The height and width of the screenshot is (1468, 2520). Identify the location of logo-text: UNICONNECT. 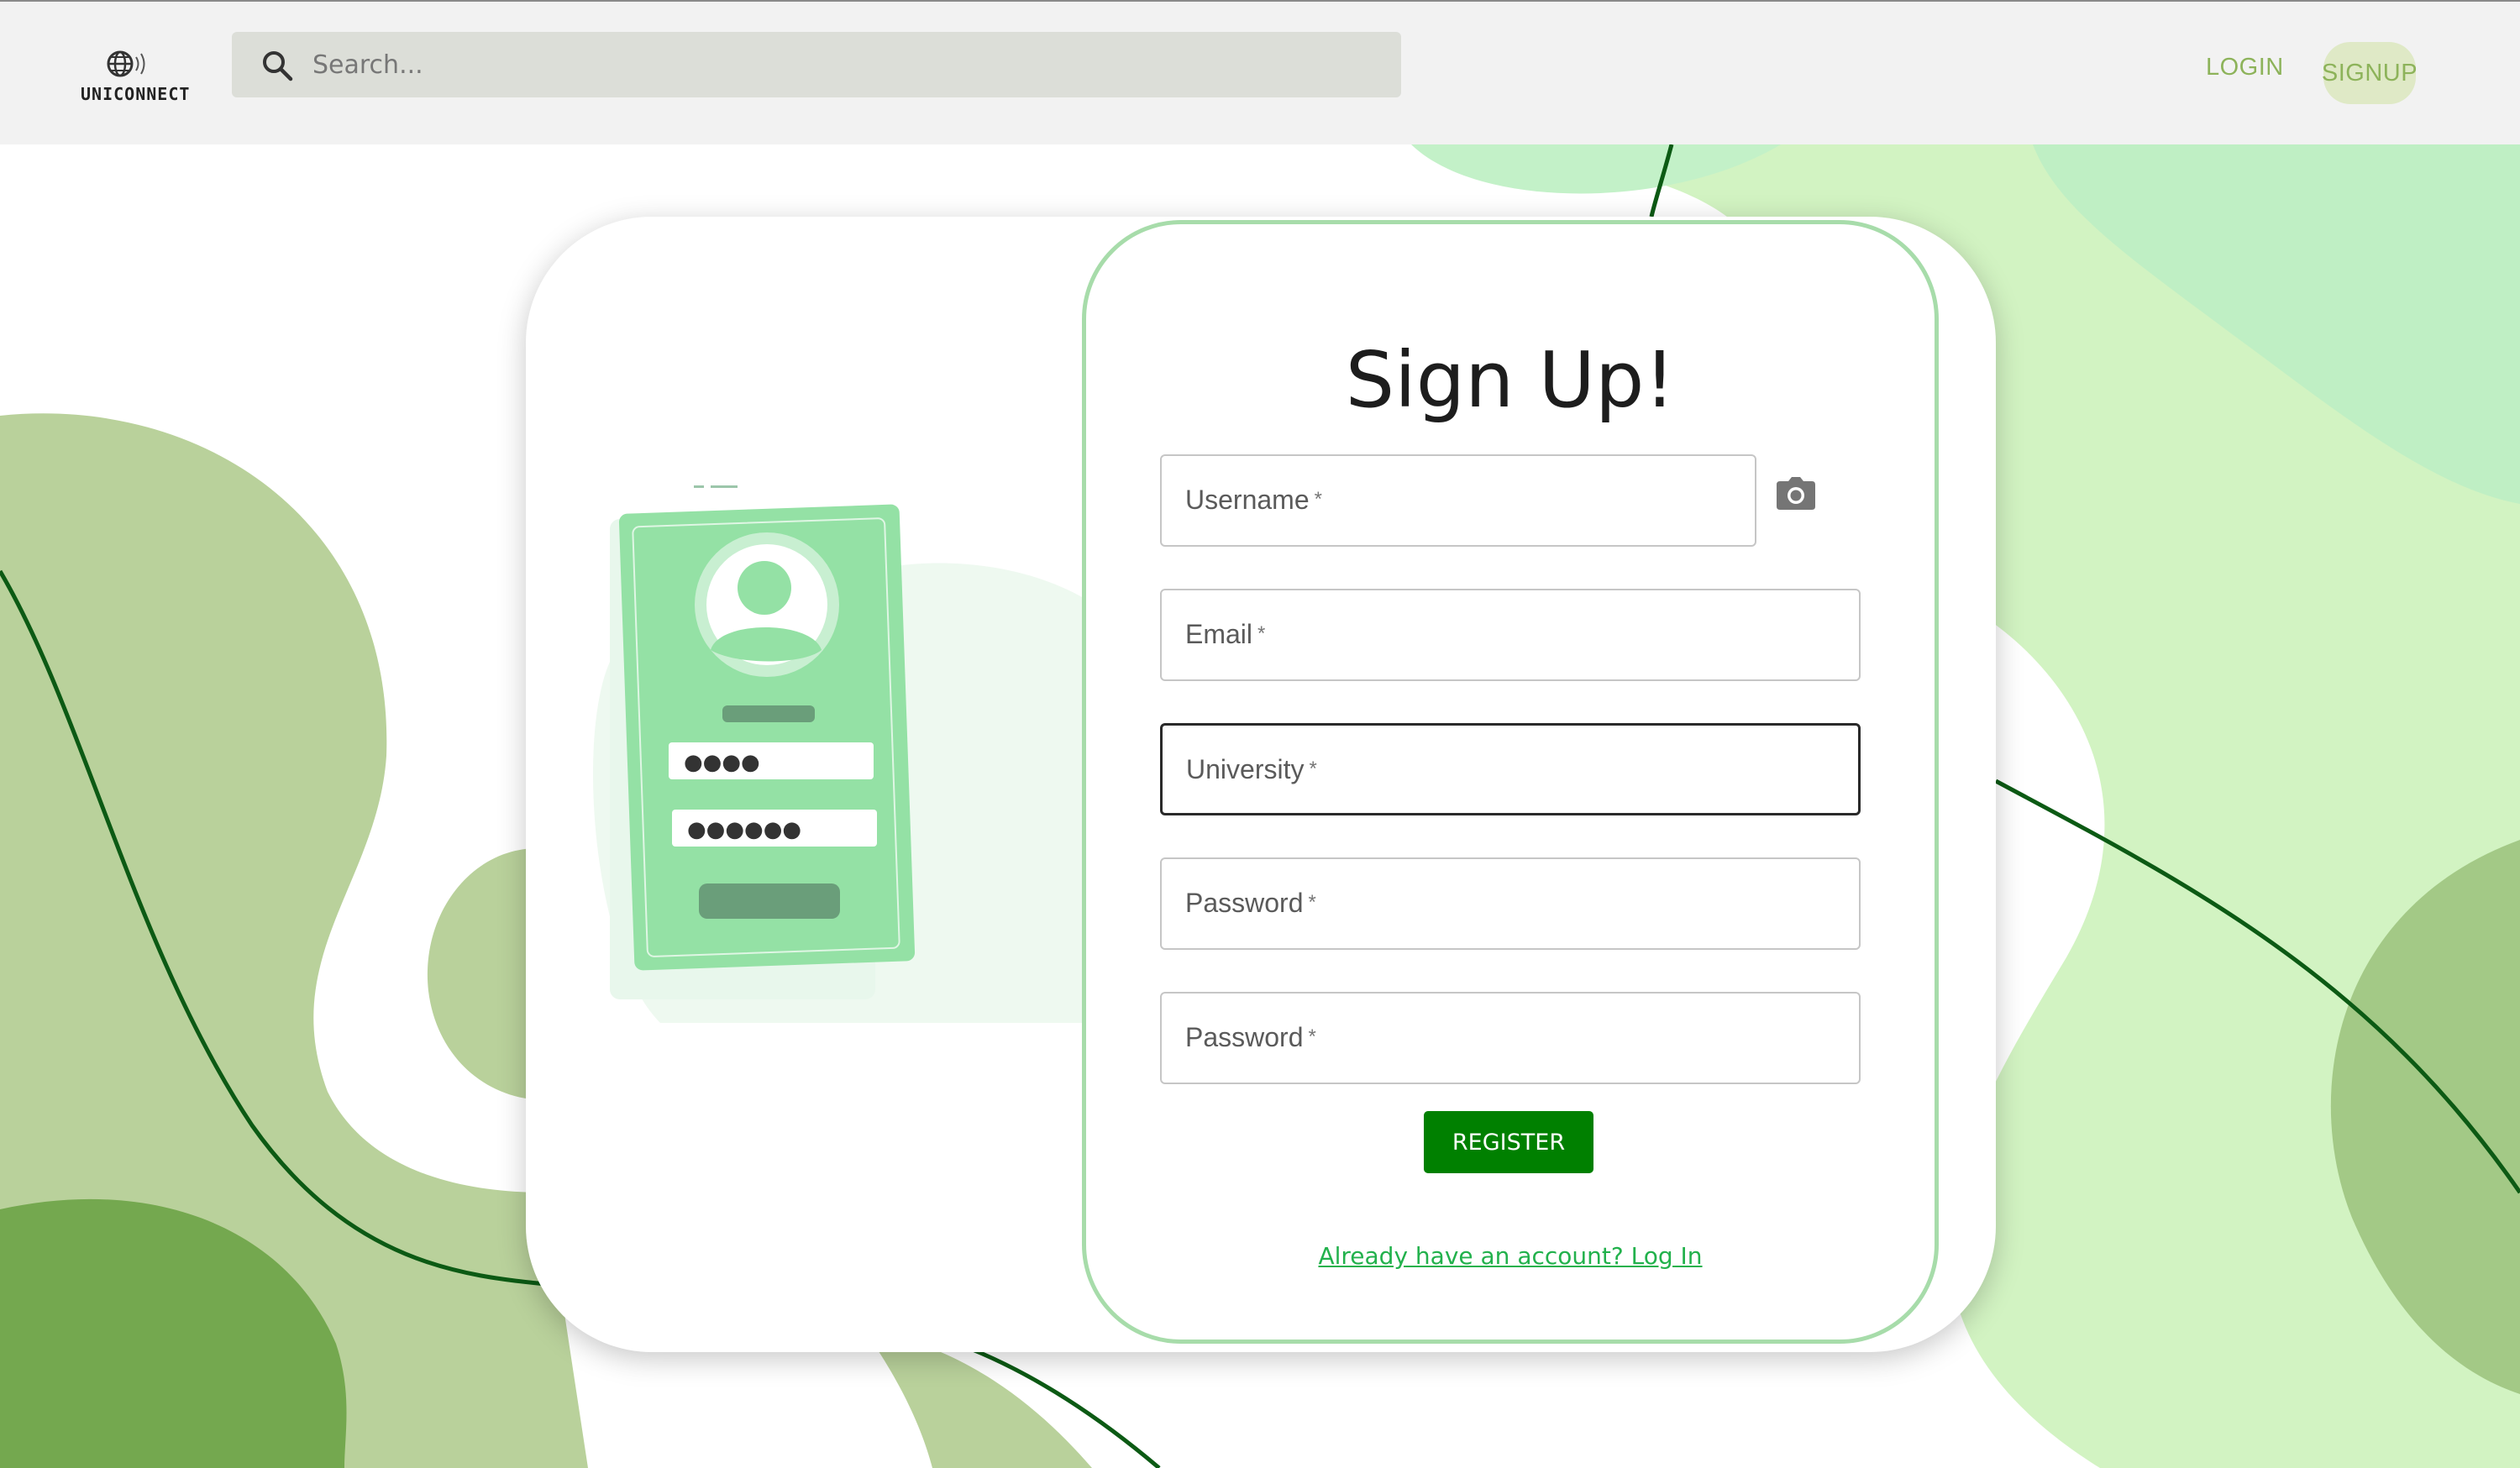
(136, 94).